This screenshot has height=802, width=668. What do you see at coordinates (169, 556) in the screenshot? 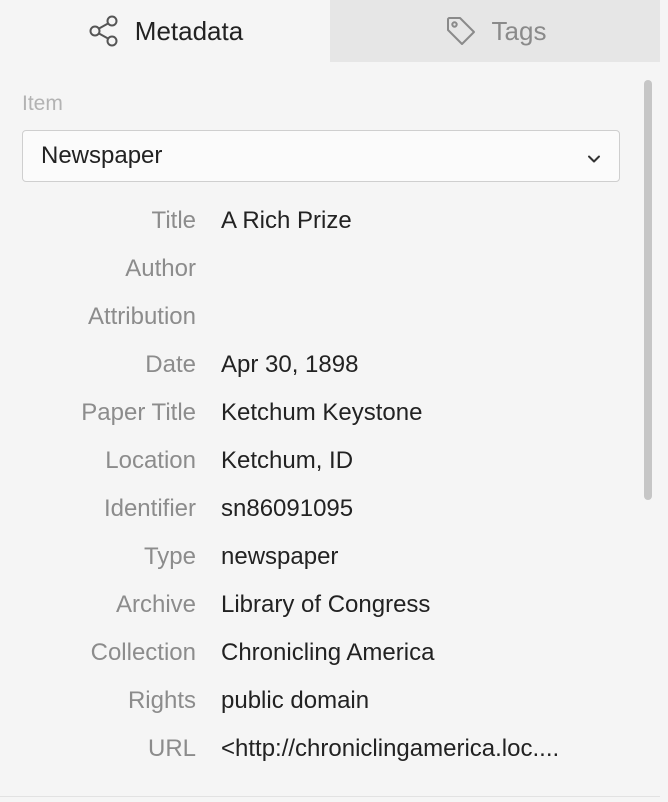
I see `field-label: Type` at bounding box center [169, 556].